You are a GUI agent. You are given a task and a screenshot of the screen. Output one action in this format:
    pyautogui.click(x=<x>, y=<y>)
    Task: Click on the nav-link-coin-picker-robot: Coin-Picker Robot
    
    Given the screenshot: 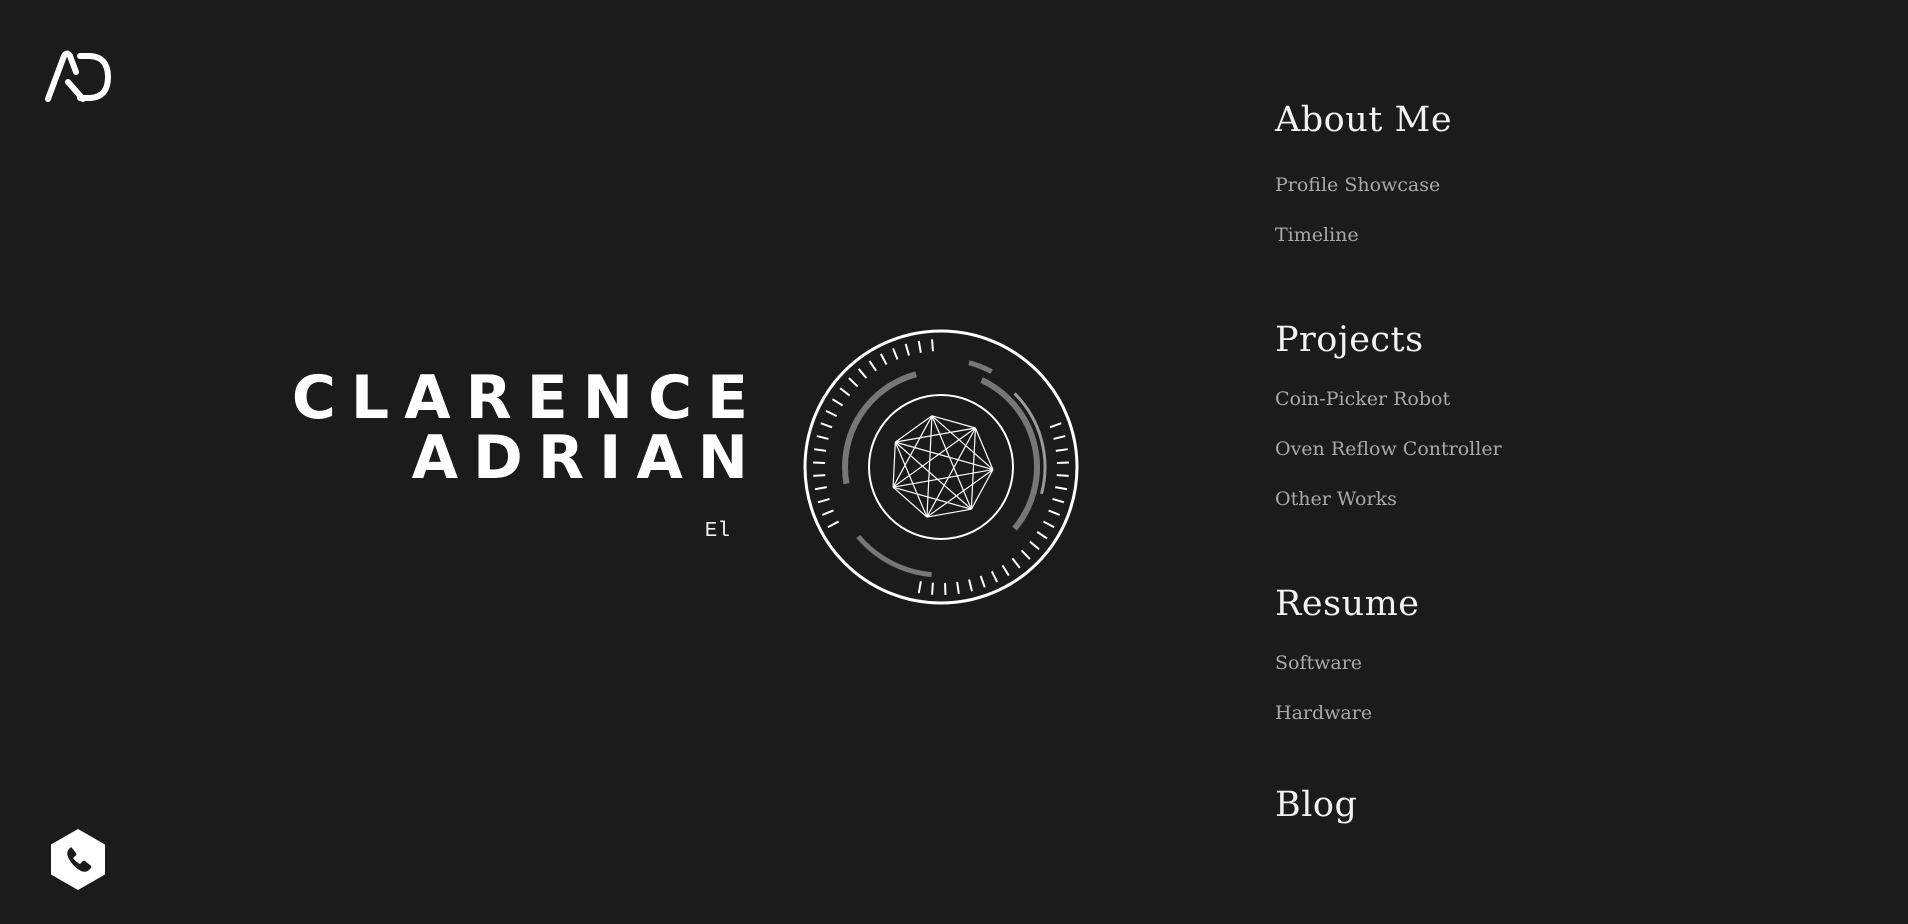 What is the action you would take?
    pyautogui.click(x=1362, y=399)
    